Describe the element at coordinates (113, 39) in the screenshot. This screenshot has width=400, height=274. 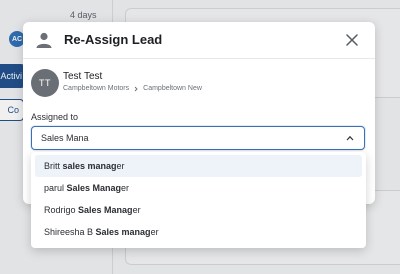
I see `modal-title: Re-Assign Lead` at that location.